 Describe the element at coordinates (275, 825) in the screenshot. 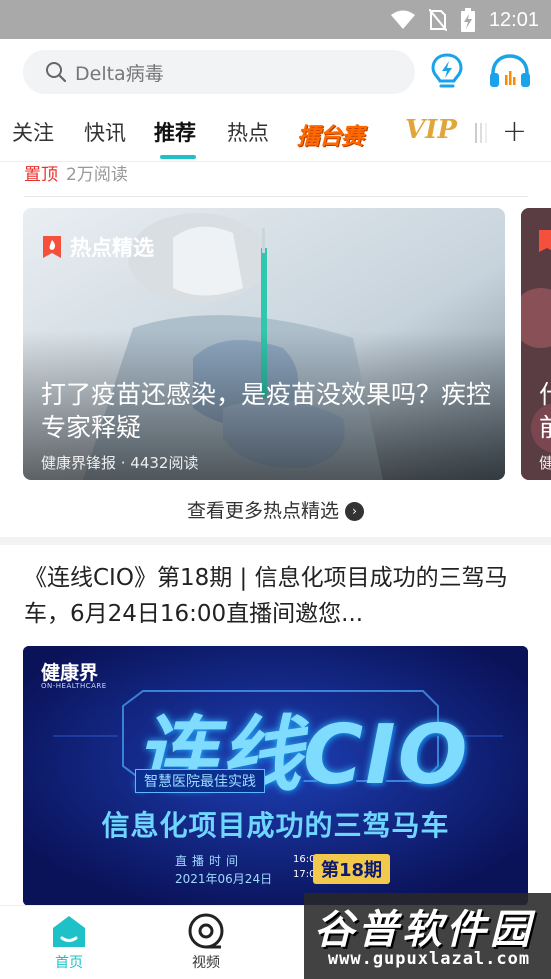

I see `banner-subtitle: 信息化项目成功的三驾马车` at that location.